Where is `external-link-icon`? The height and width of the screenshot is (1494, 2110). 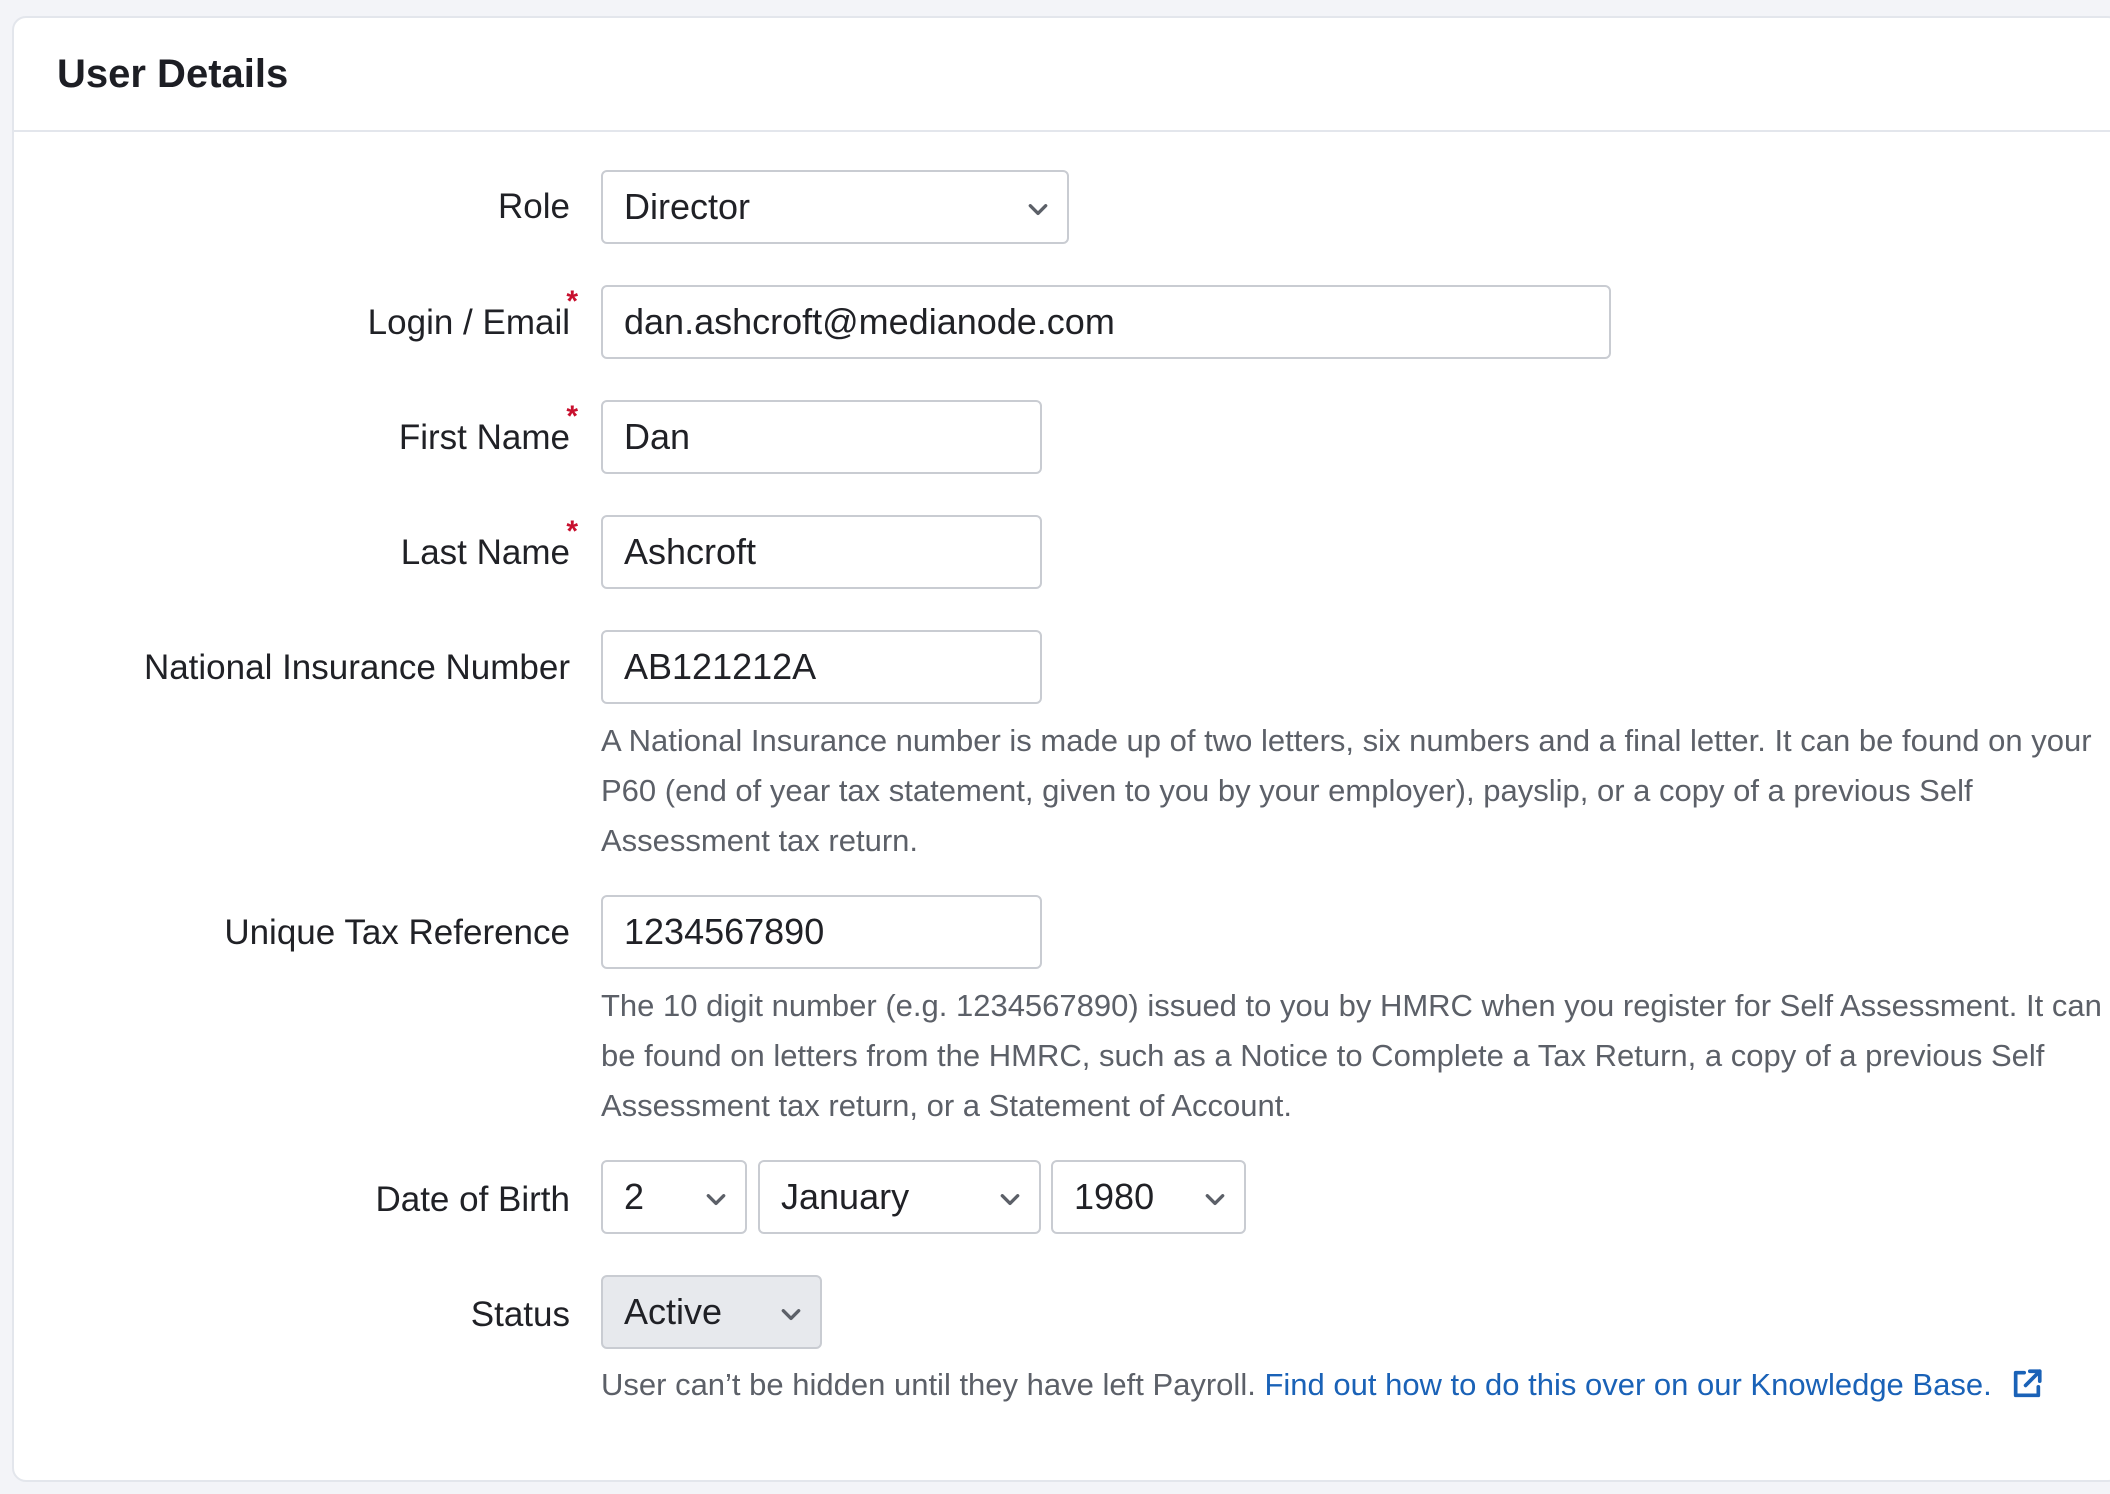 external-link-icon is located at coordinates (2027, 1384).